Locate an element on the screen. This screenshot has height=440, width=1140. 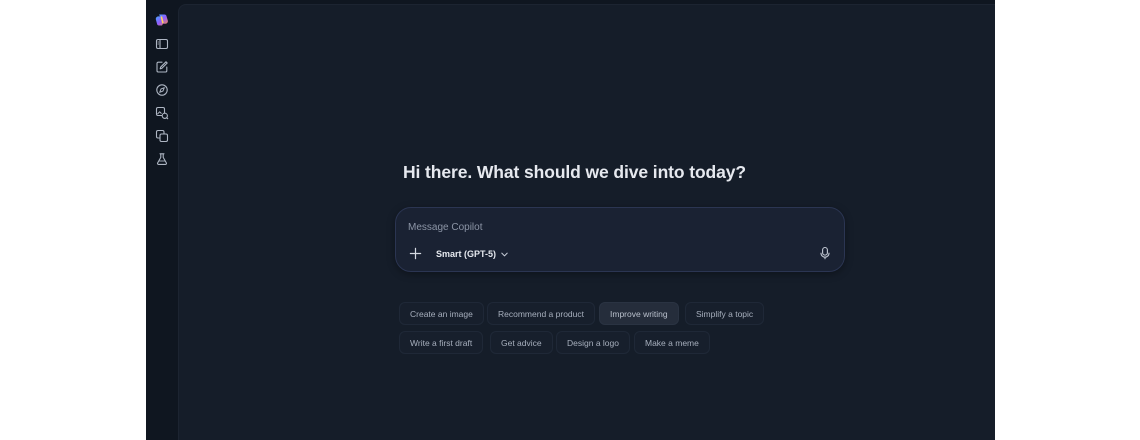
suggestion-write-first-draft: Write a first draft is located at coordinates (441, 342).